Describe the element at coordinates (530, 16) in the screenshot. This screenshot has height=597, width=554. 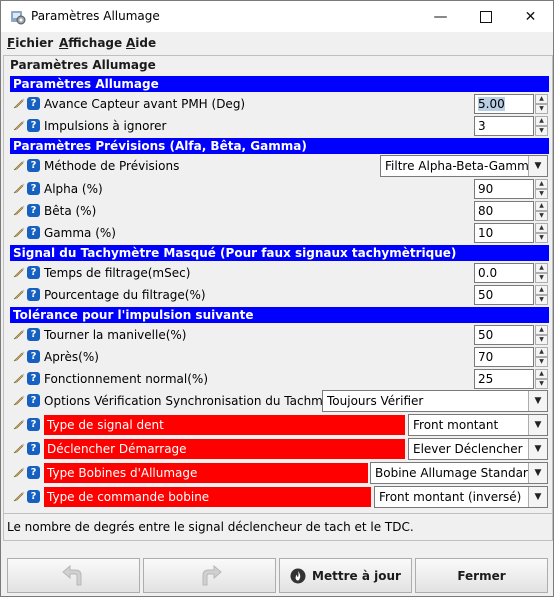
I see `close-button: ✕` at that location.